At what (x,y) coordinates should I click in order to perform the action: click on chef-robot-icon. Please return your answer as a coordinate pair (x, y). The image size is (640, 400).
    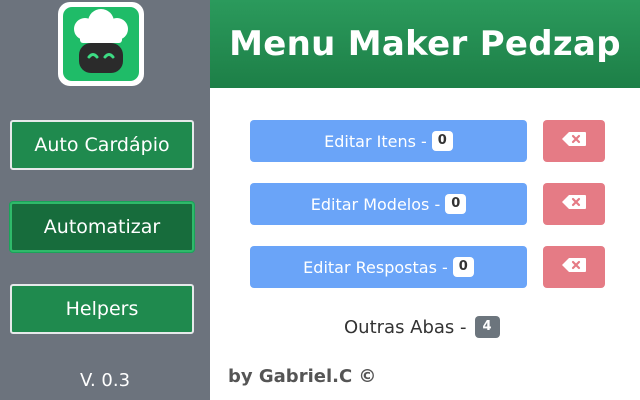
    Looking at the image, I should click on (101, 44).